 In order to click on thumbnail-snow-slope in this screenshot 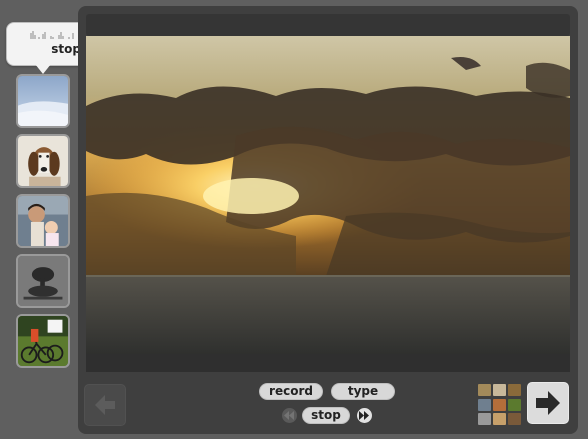, I will do `click(43, 101)`.